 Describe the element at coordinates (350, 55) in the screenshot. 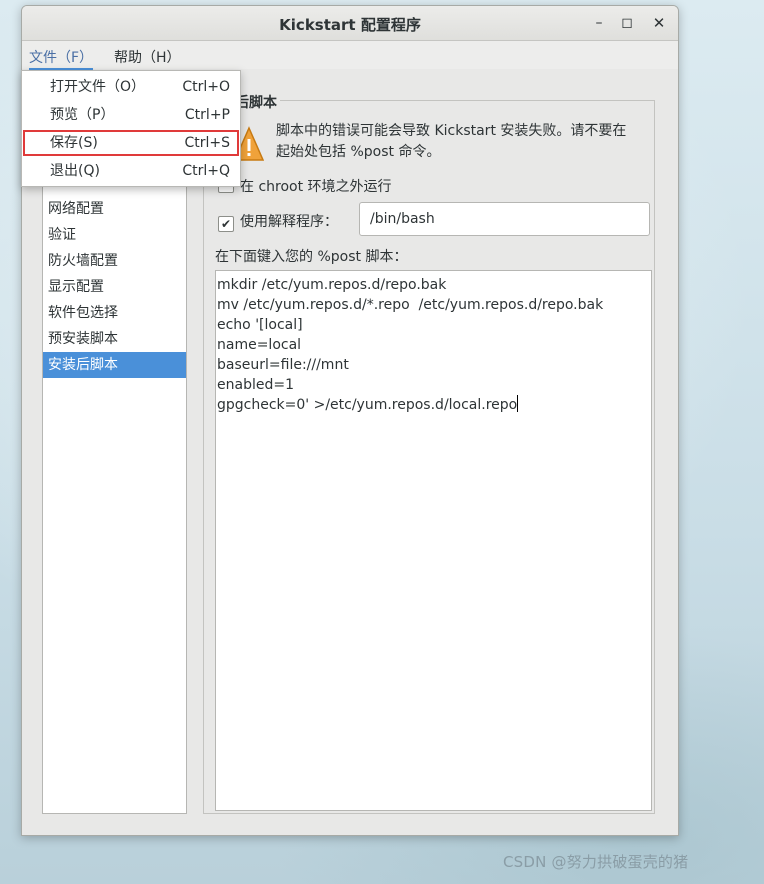

I see `menu-bar: 文件（F） 帮助（H）` at that location.